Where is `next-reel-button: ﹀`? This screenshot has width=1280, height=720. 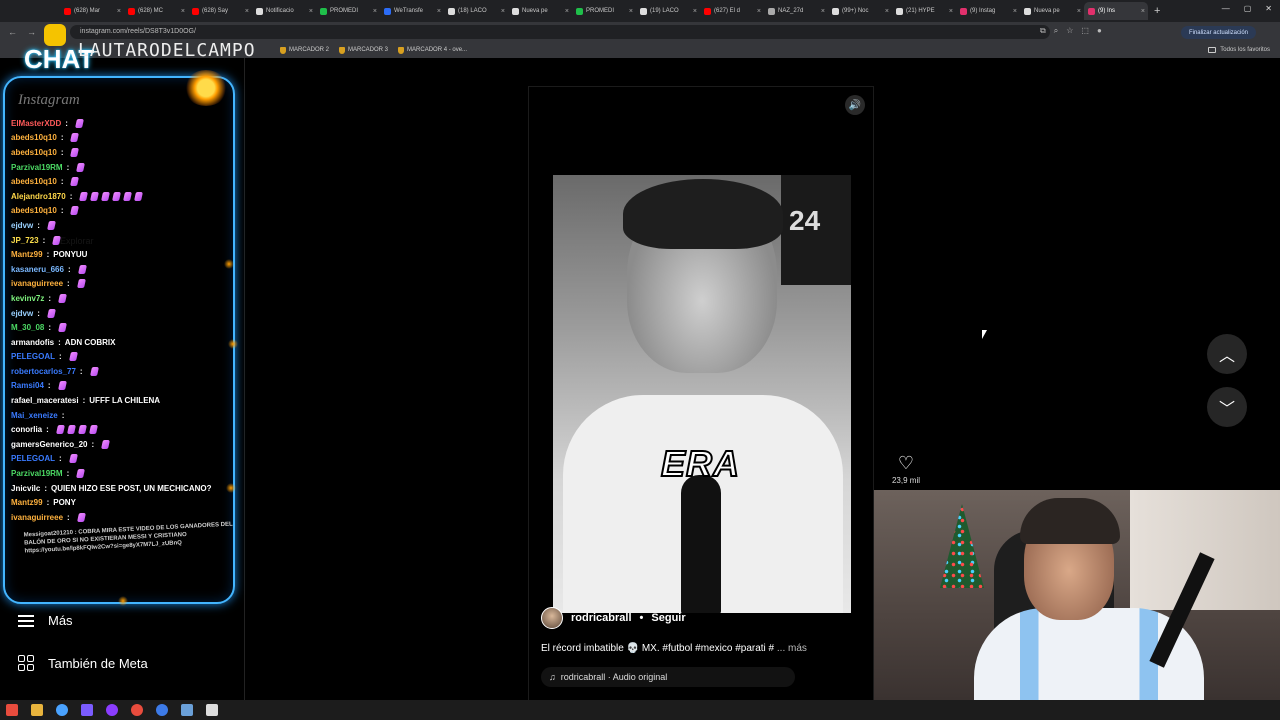 next-reel-button: ﹀ is located at coordinates (1227, 407).